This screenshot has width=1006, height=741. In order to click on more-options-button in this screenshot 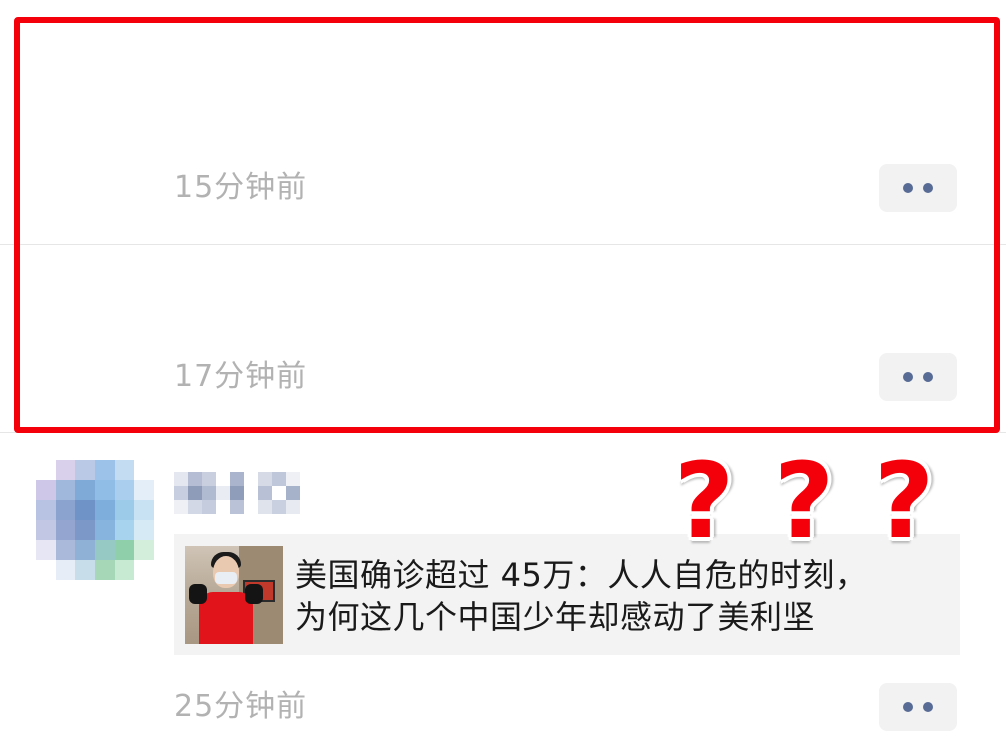, I will do `click(918, 707)`.